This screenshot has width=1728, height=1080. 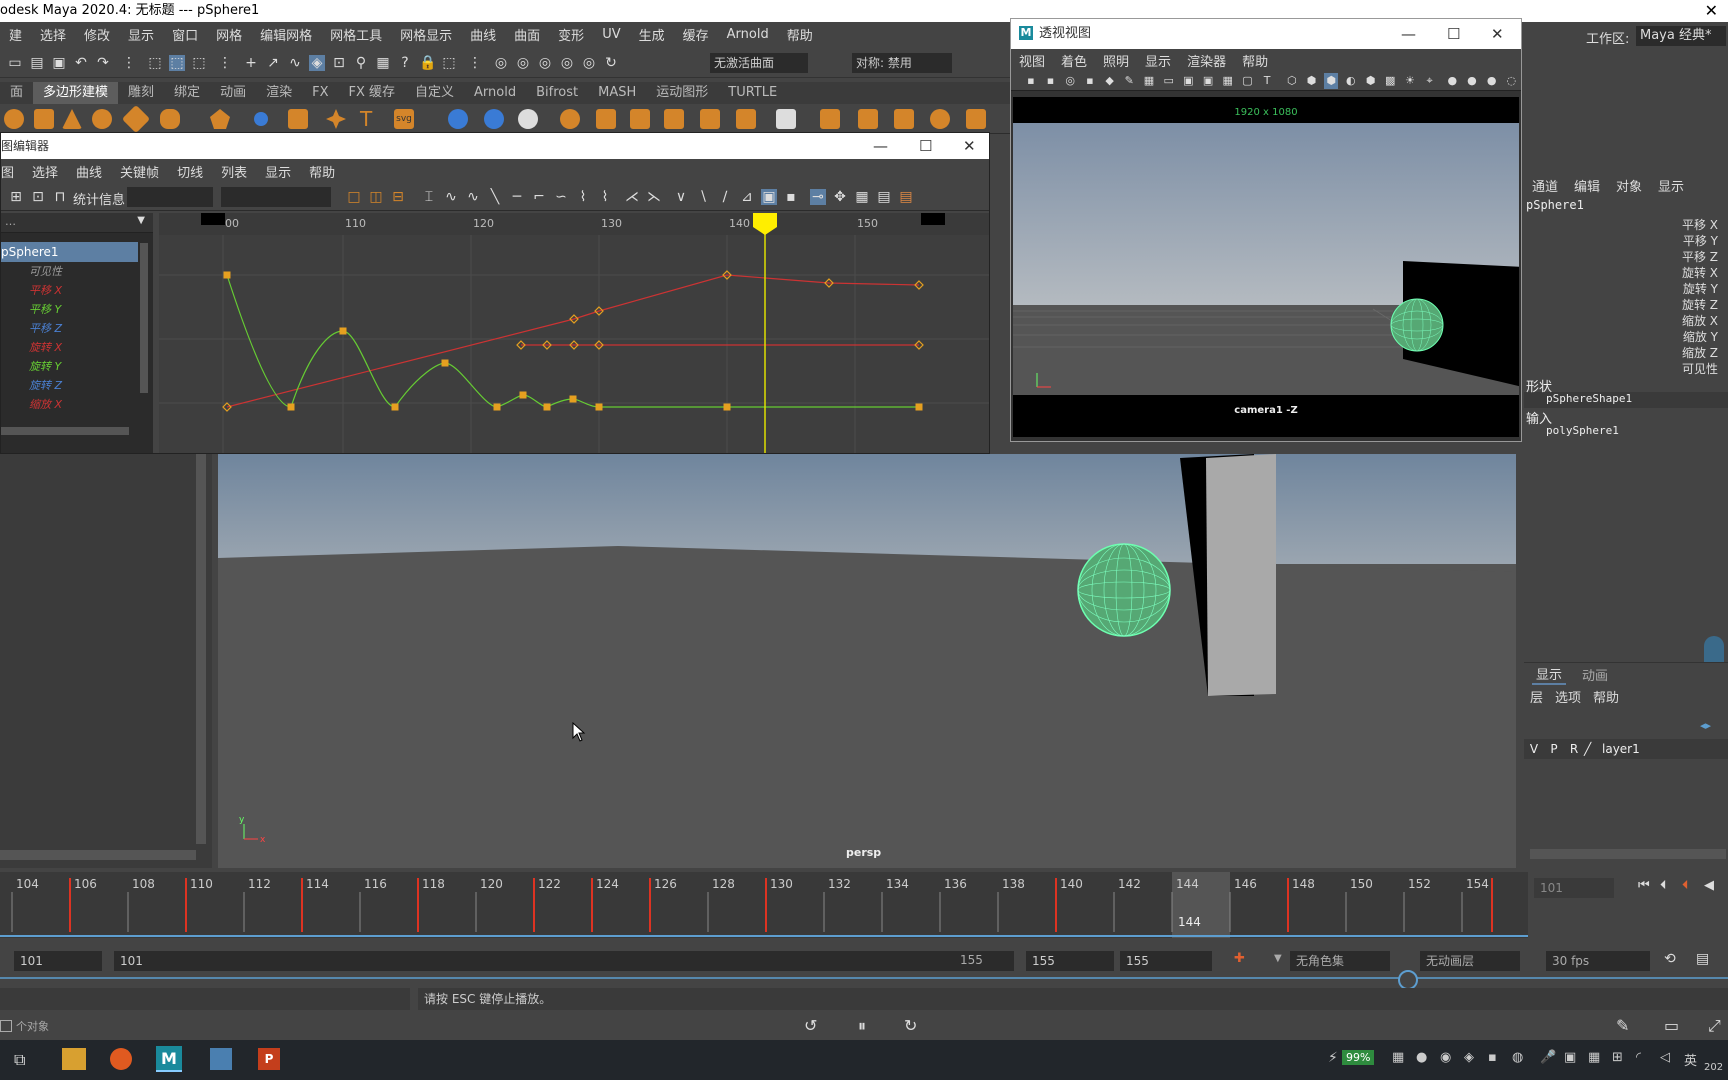 What do you see at coordinates (769, 197) in the screenshot?
I see `pre-infinity-icon: ▣` at bounding box center [769, 197].